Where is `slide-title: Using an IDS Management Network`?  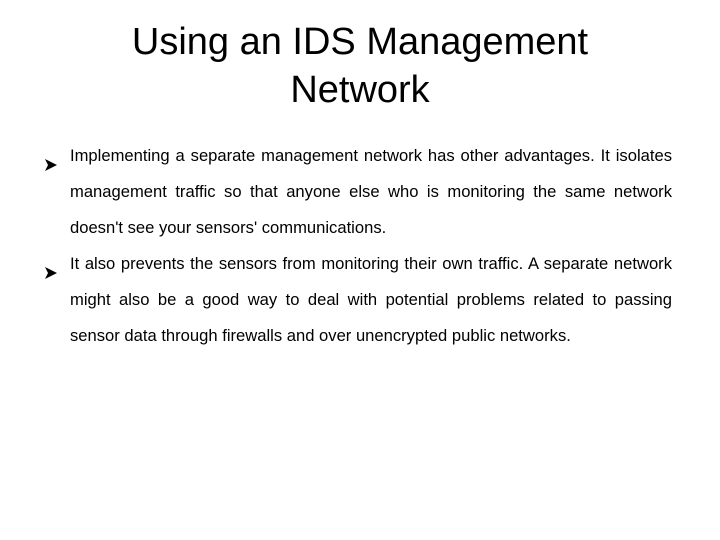
slide-title: Using an IDS Management Network is located at coordinates (360, 66).